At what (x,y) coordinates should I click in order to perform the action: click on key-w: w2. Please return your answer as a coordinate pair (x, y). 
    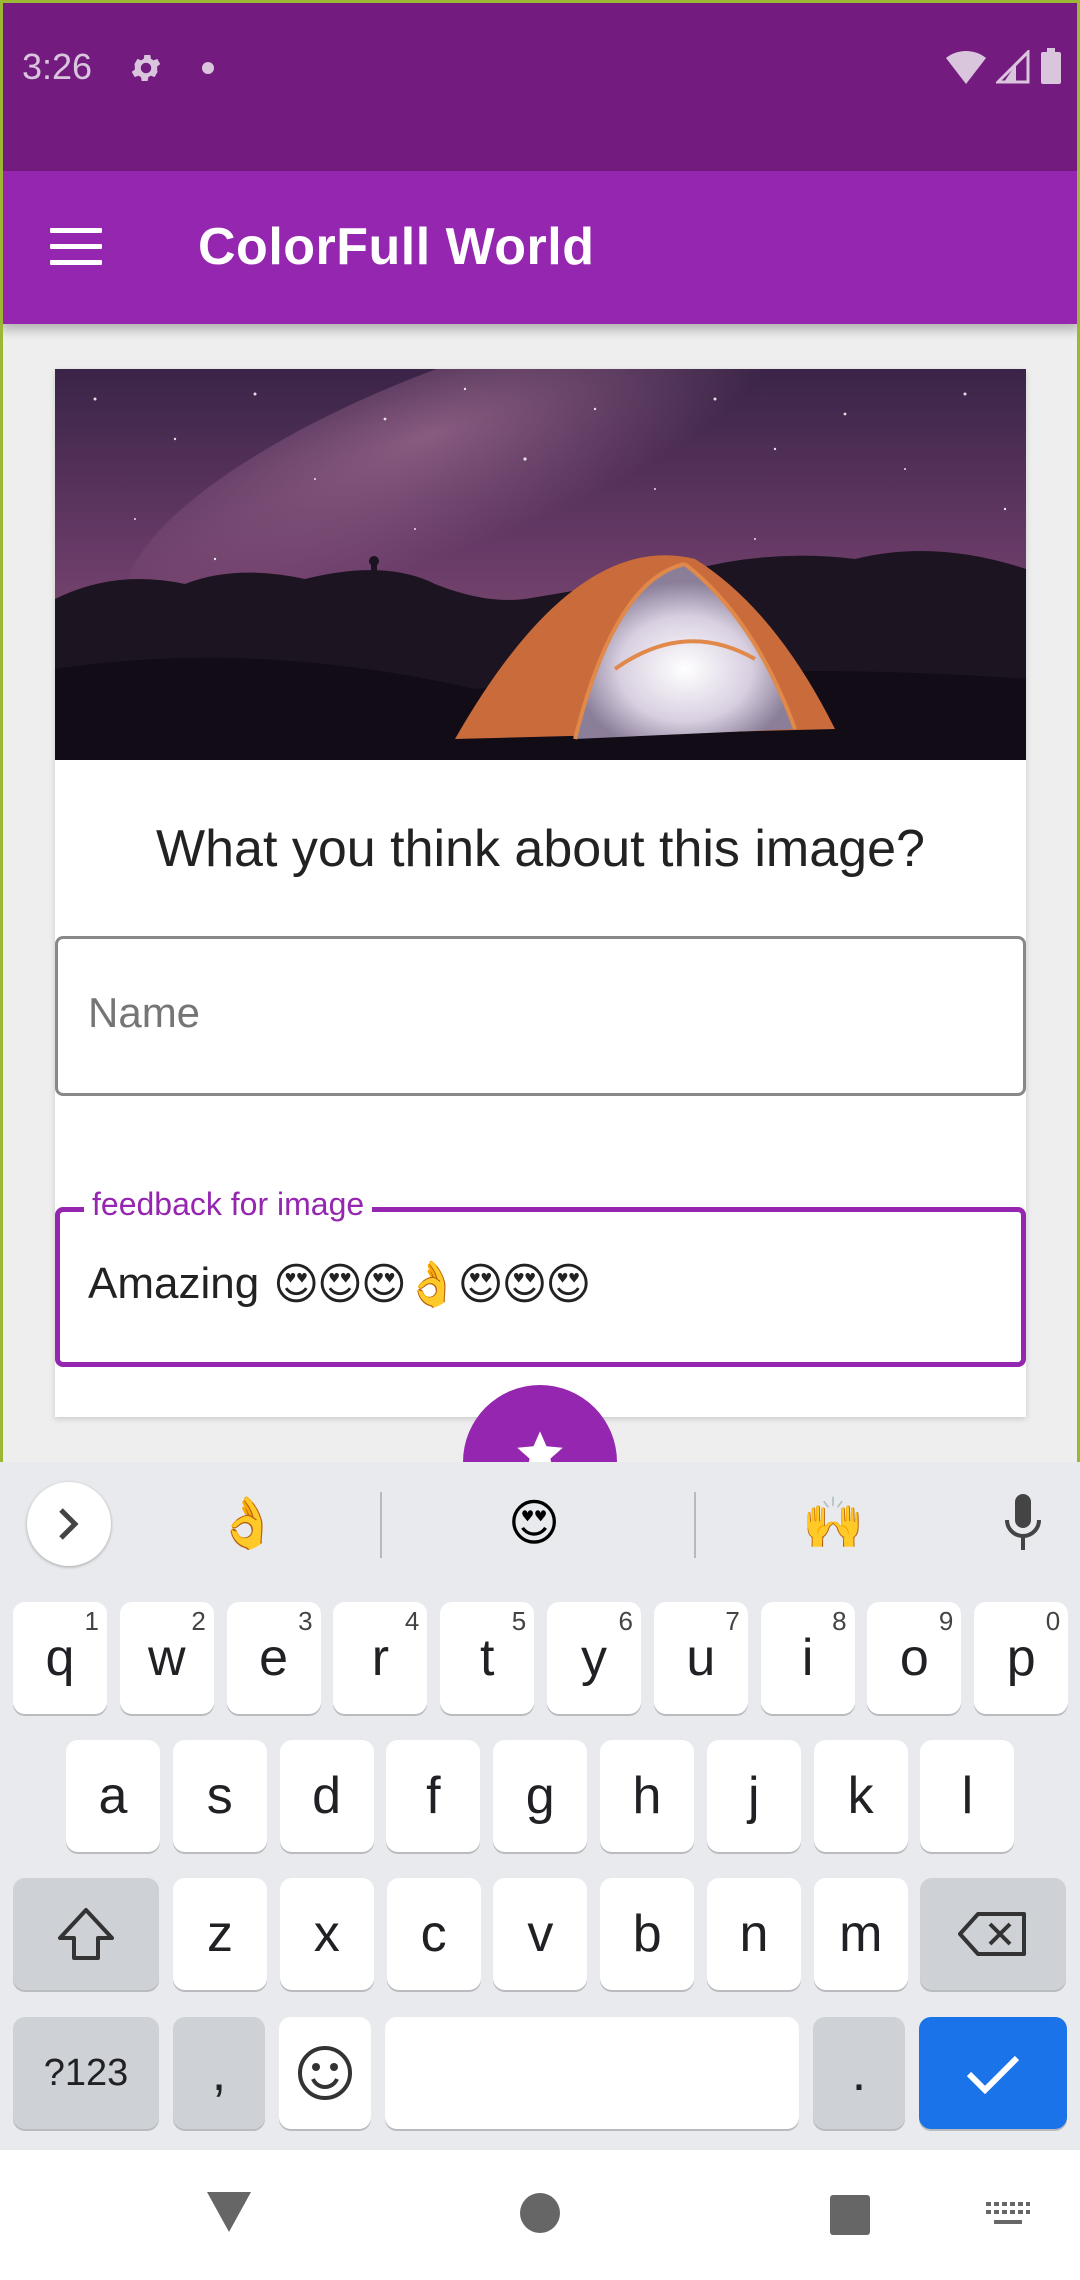
    Looking at the image, I should click on (166, 1658).